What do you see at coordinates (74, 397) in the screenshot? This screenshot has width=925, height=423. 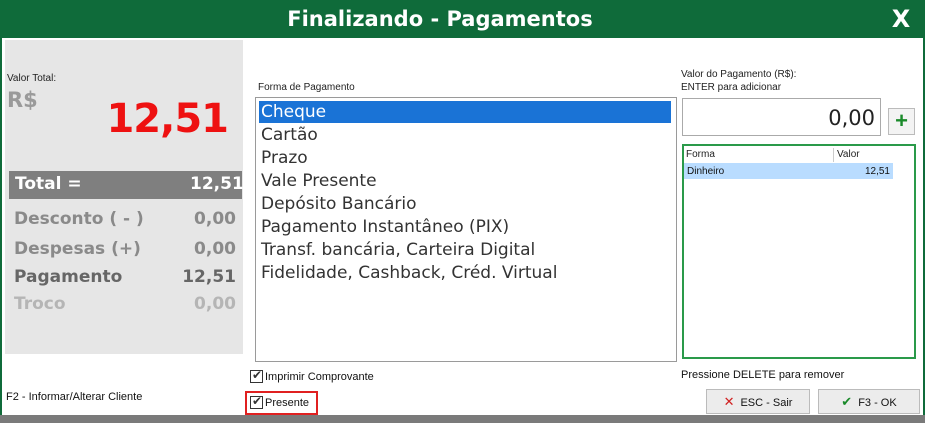 I see `client-hint: F2 - Informar/Alterar Cliente` at bounding box center [74, 397].